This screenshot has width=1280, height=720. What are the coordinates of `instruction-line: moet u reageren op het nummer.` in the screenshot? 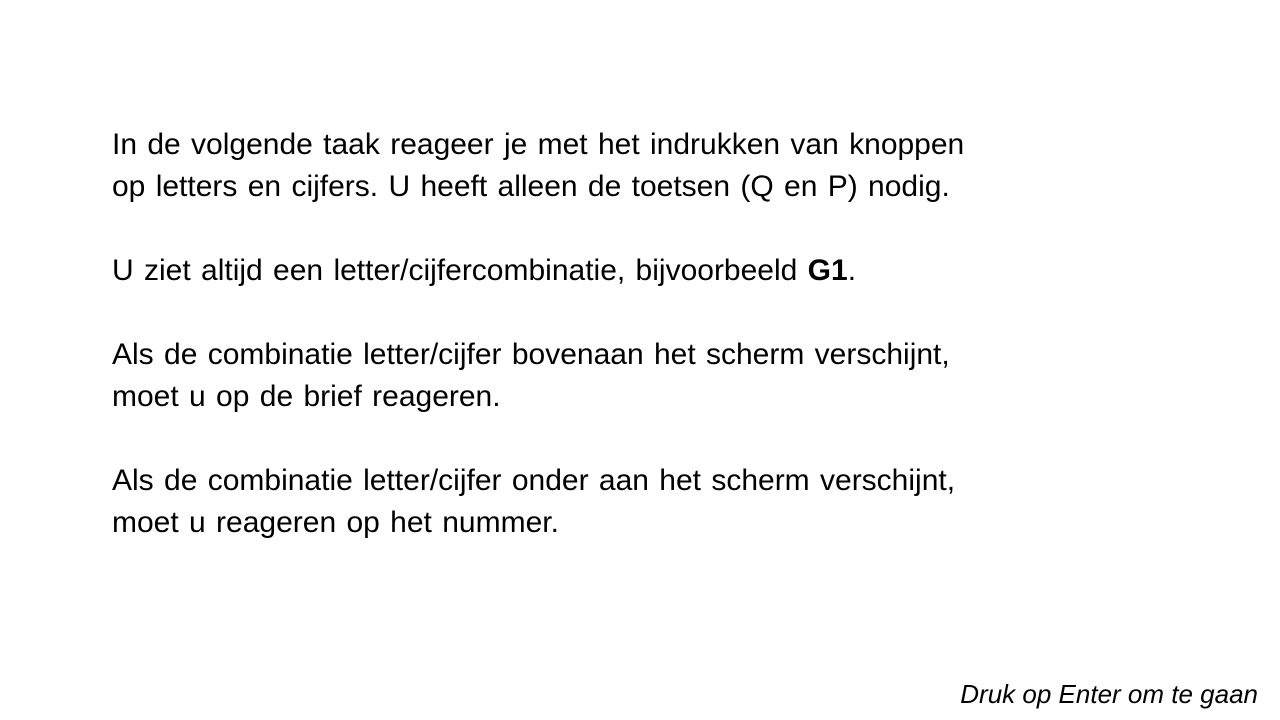 It's located at (335, 522).